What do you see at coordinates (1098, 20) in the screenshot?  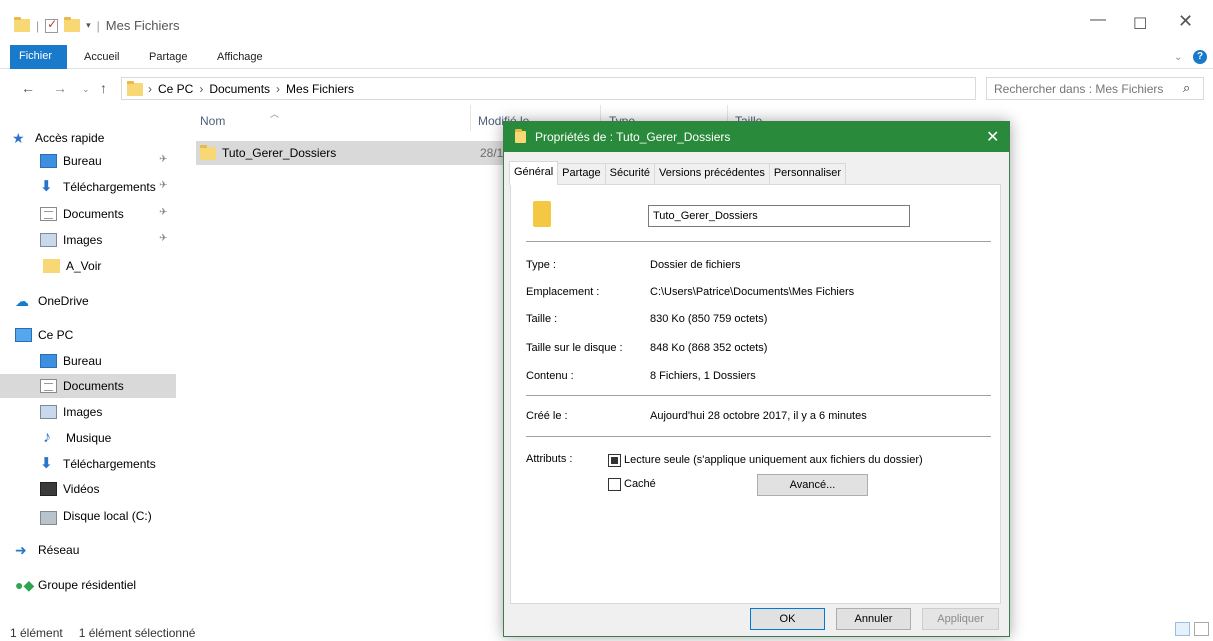 I see `minimize-button: —` at bounding box center [1098, 20].